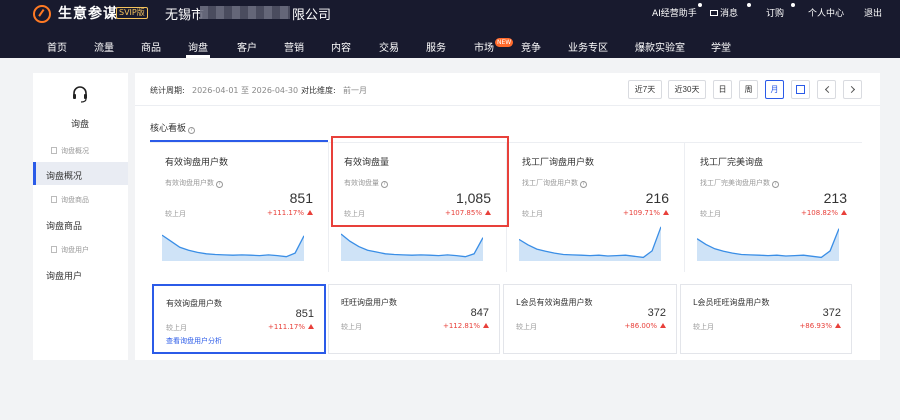 The image size is (900, 420). I want to click on brand-name: 生意参谋, so click(88, 13).